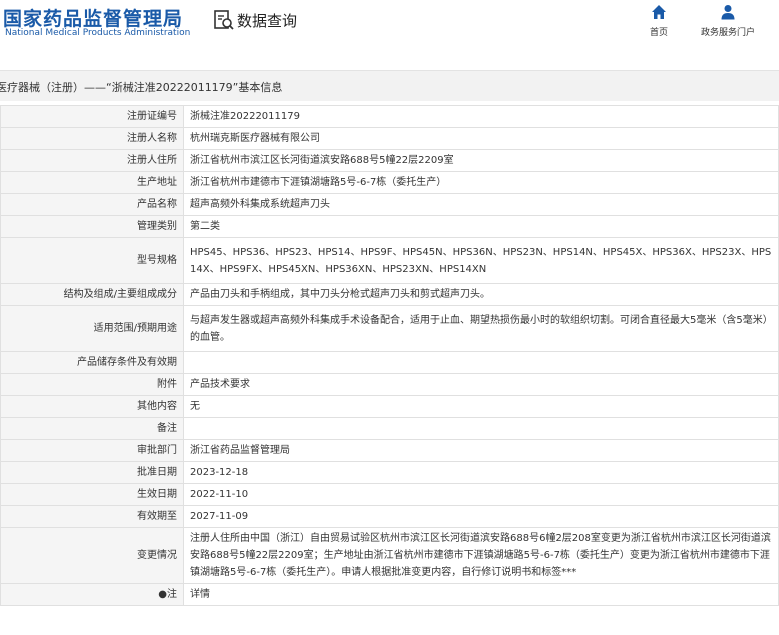  I want to click on field-value: 2023-12-18, so click(481, 472).